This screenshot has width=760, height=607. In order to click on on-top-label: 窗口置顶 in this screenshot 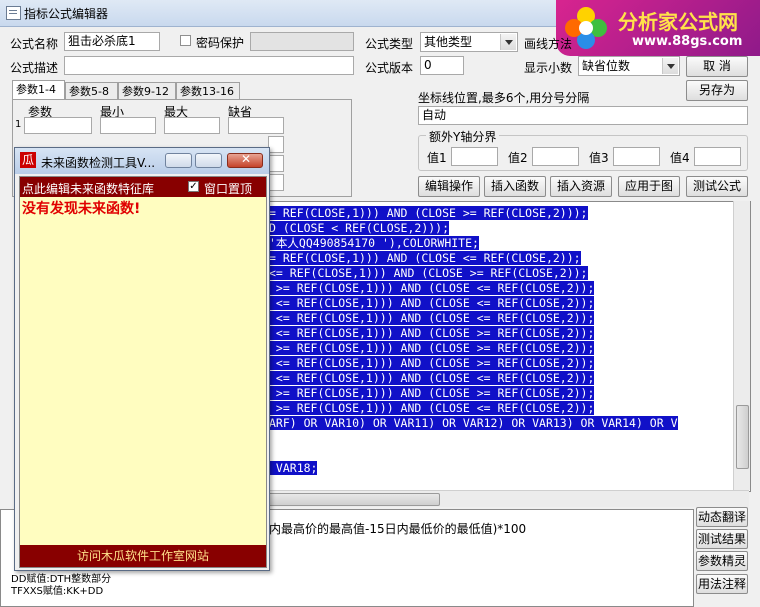, I will do `click(228, 189)`.